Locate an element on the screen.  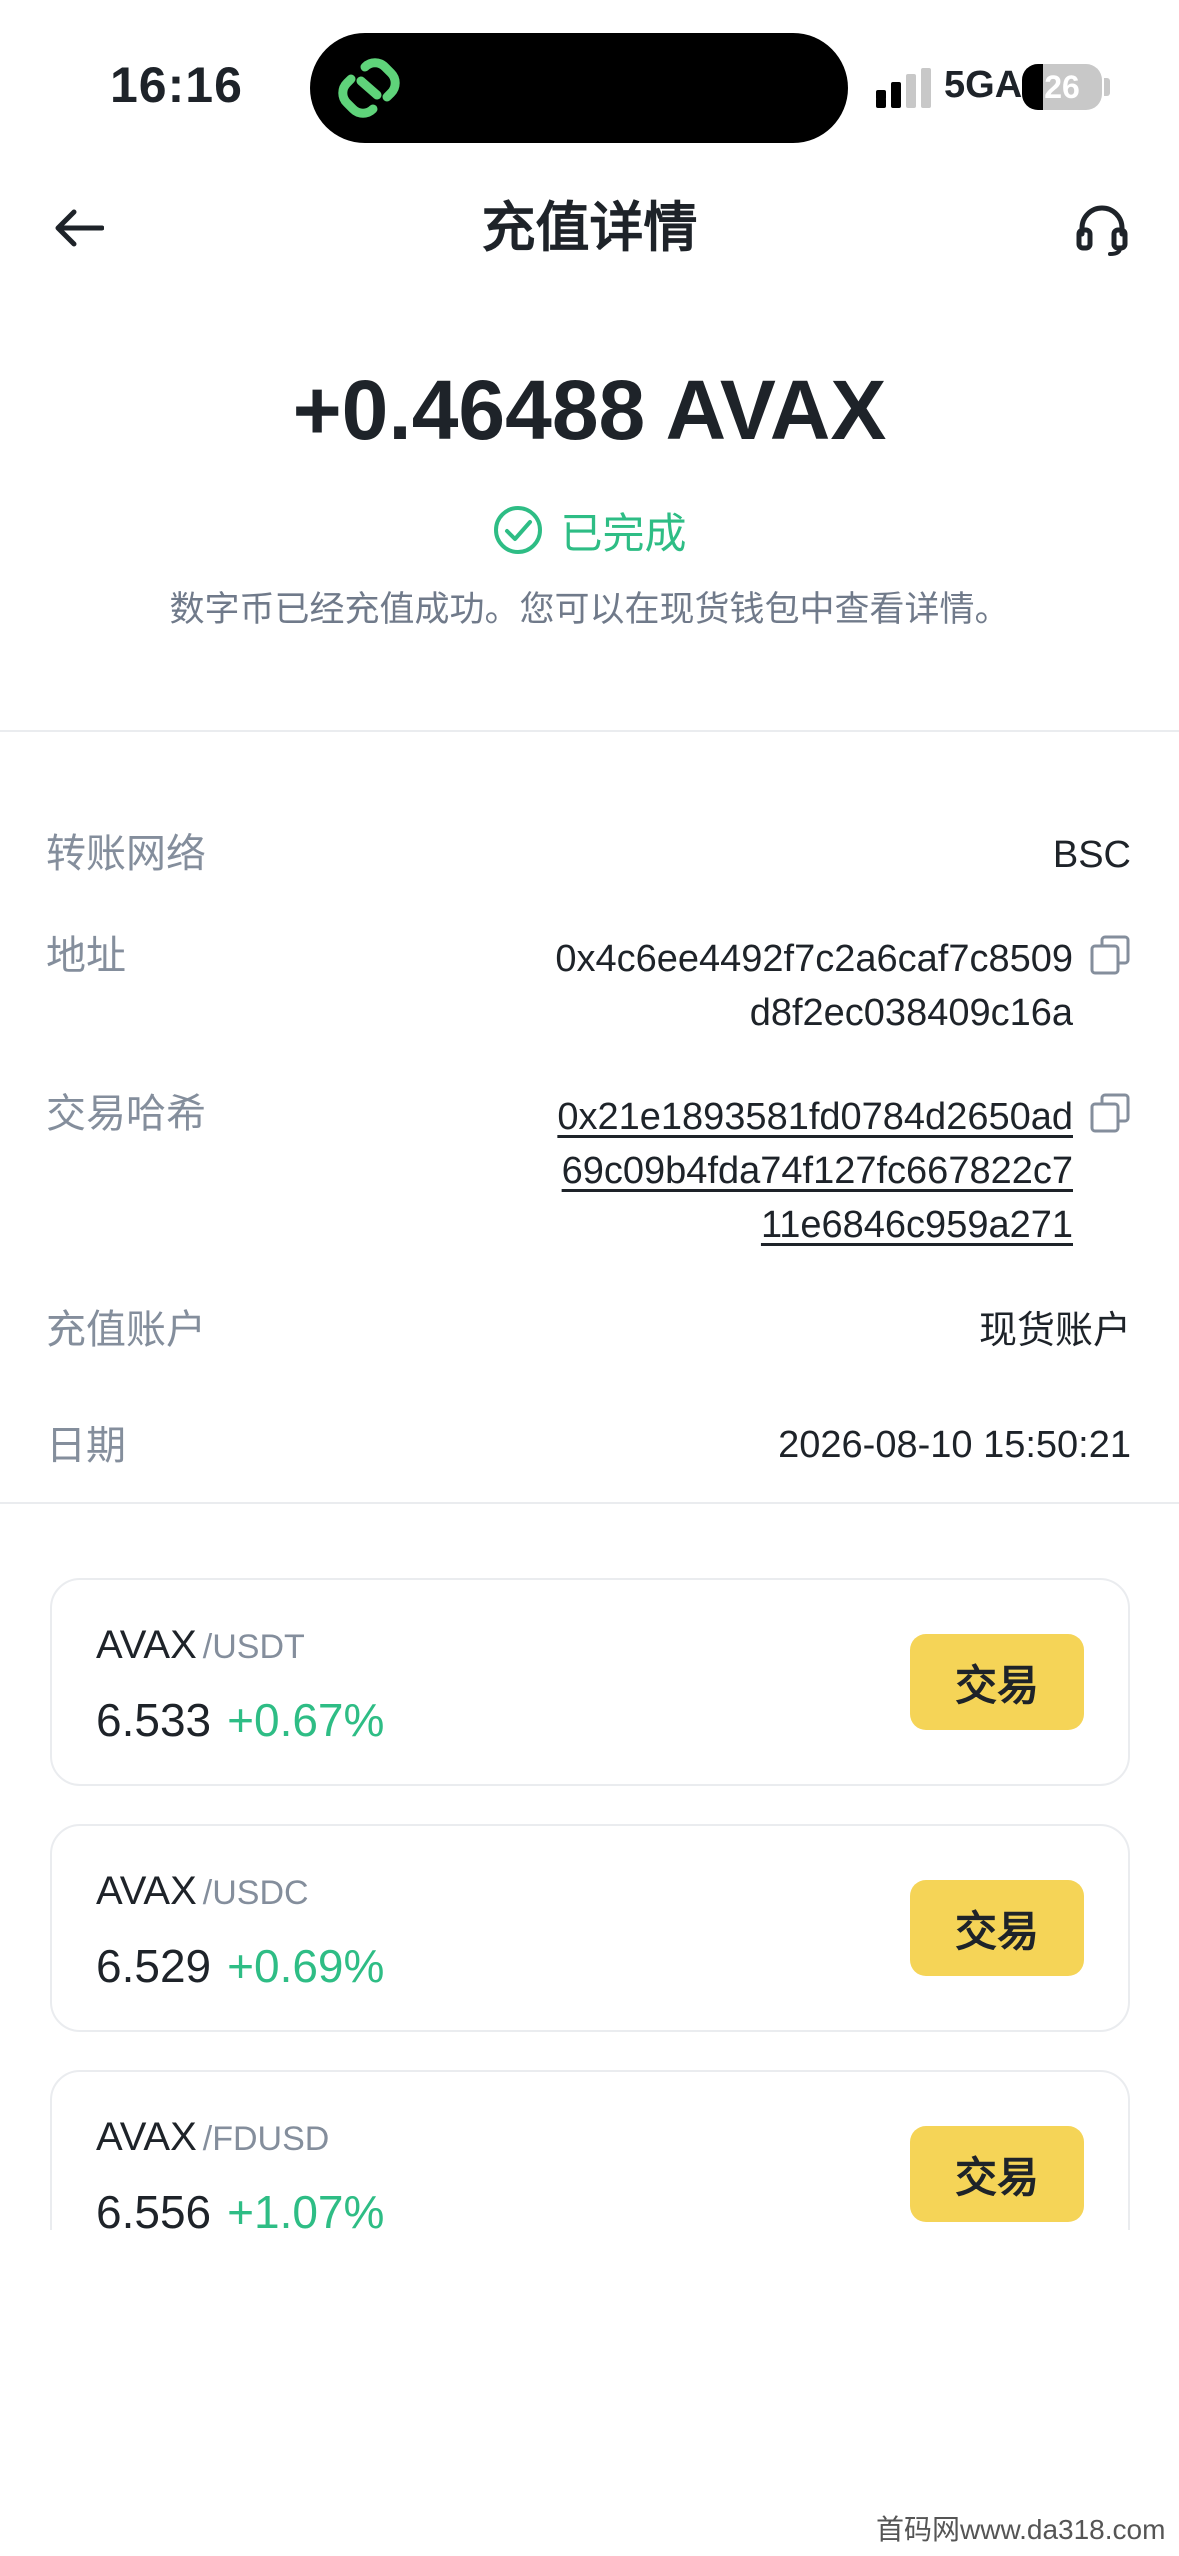
status-badge: 已完成 is located at coordinates (589, 530).